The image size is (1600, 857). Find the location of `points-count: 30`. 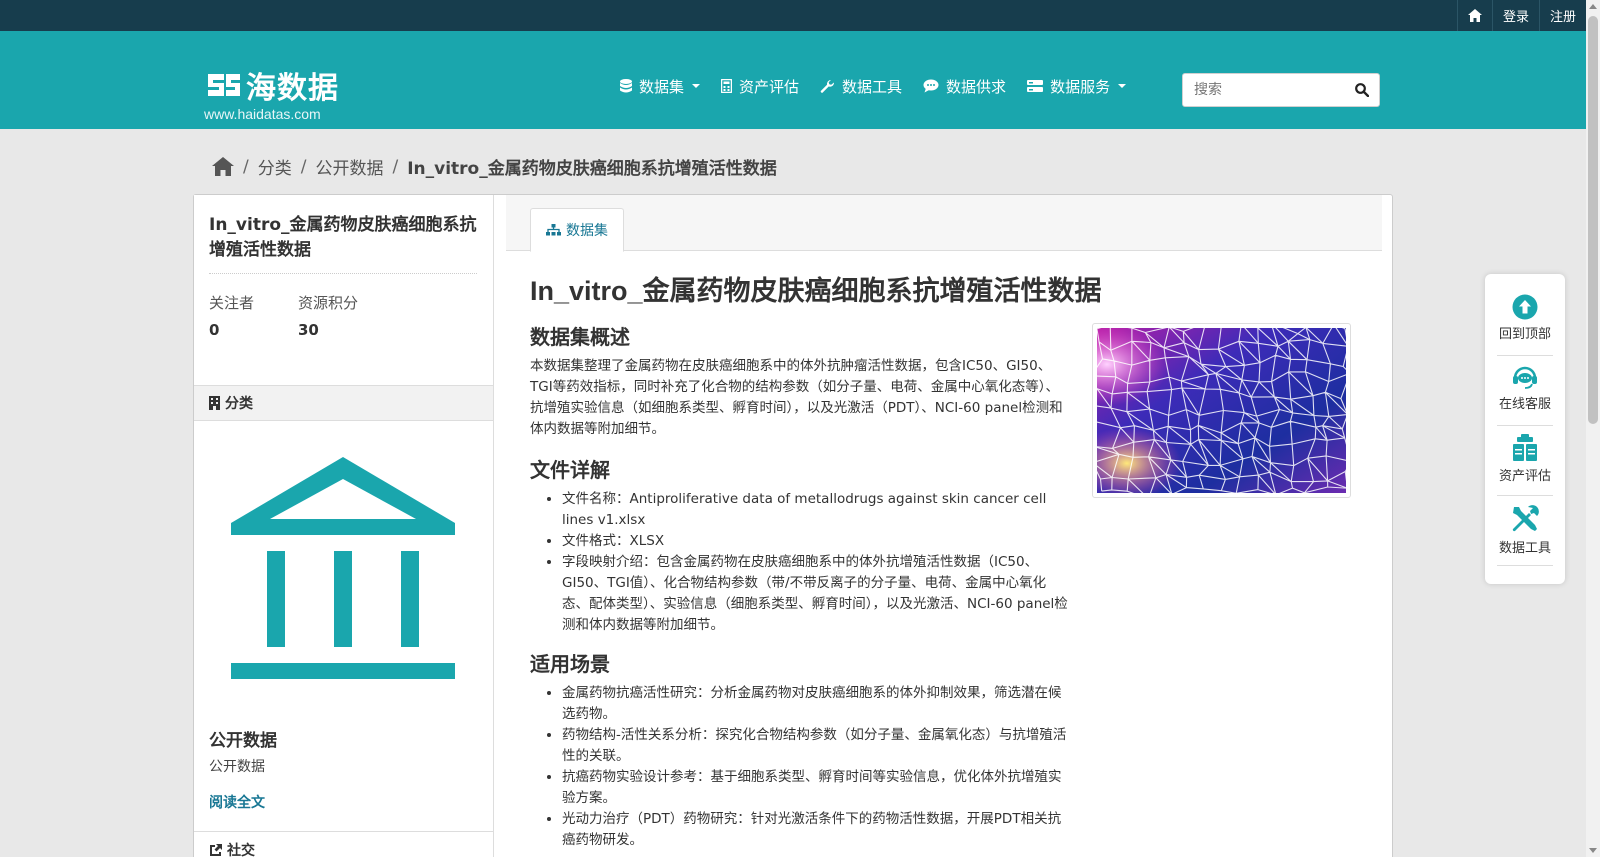

points-count: 30 is located at coordinates (308, 330).